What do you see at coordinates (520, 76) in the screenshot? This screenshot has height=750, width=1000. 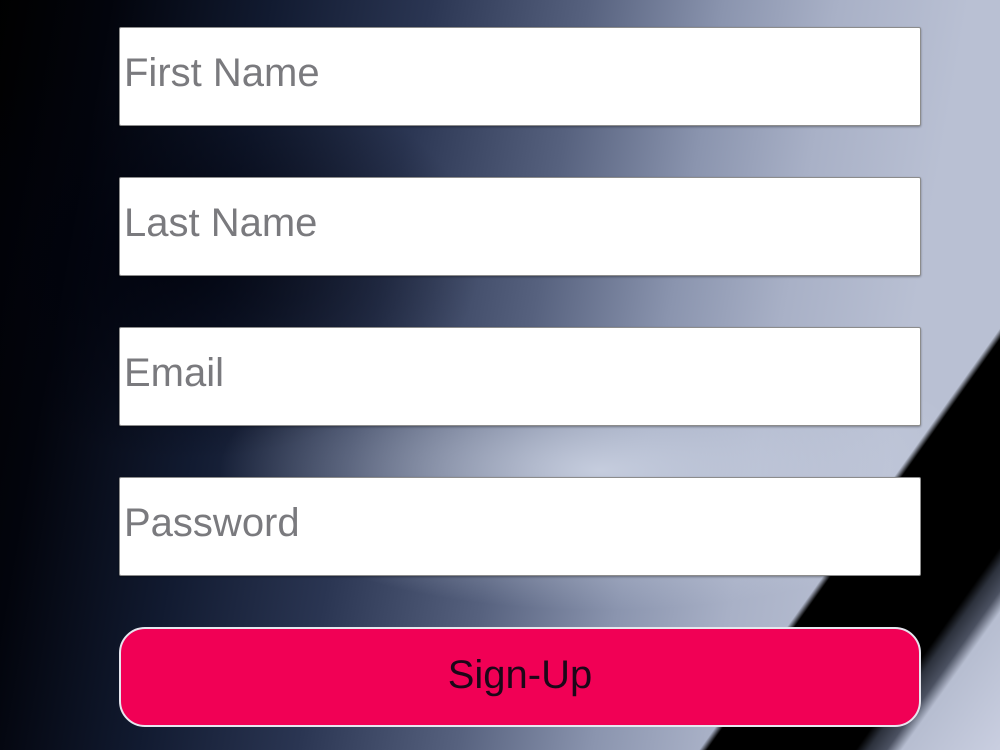 I see `input-field: First Name` at bounding box center [520, 76].